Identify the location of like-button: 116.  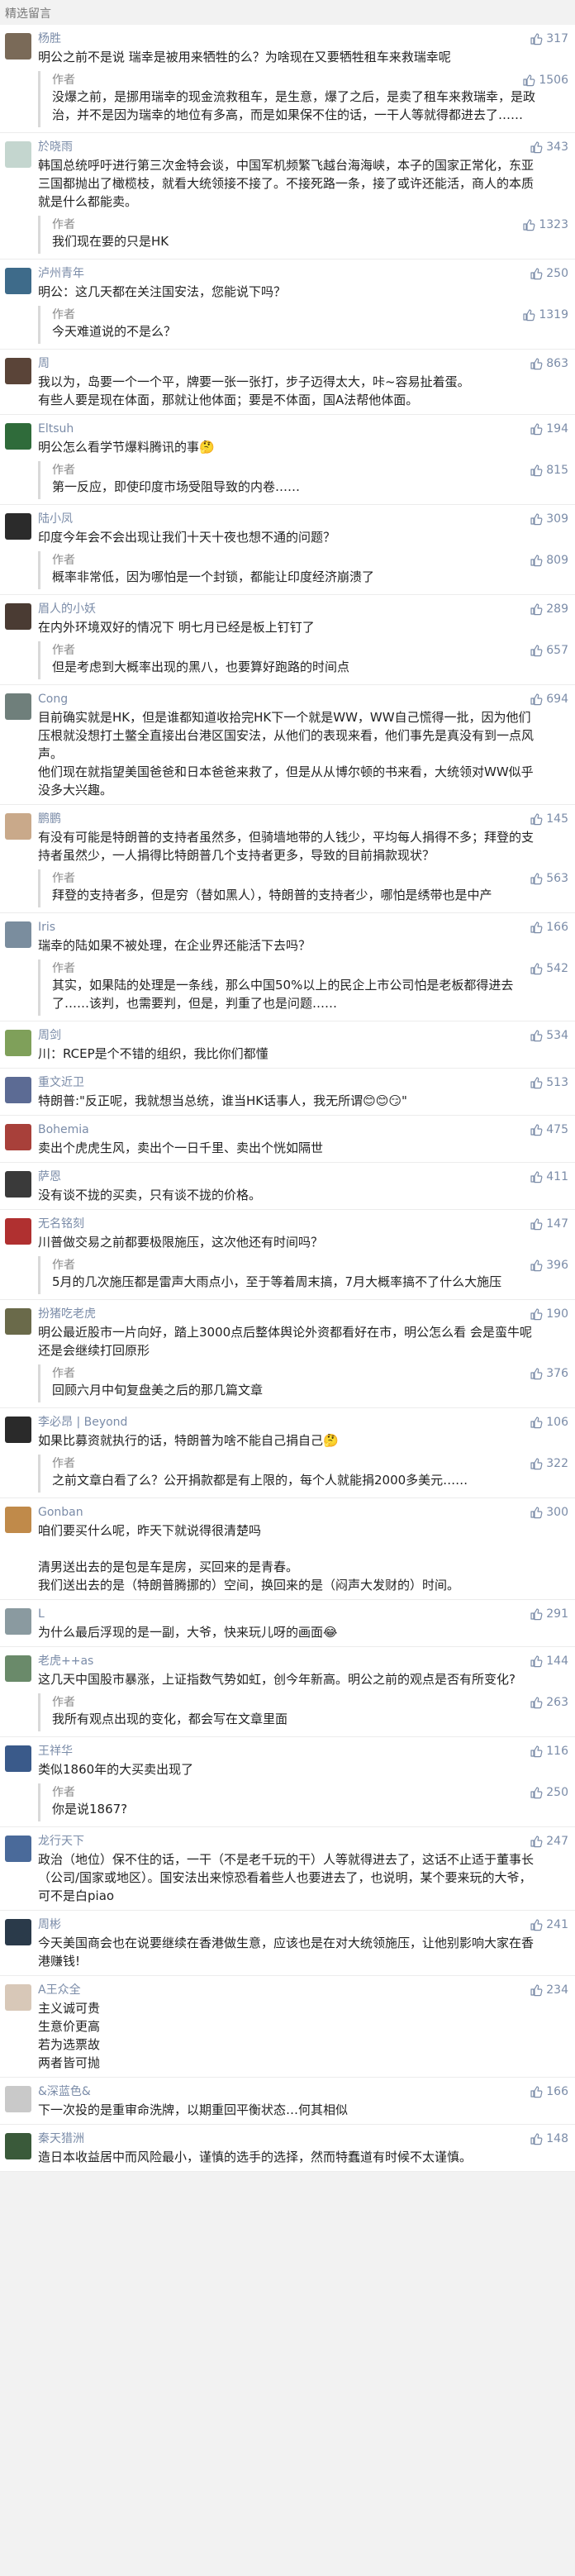
(549, 1752).